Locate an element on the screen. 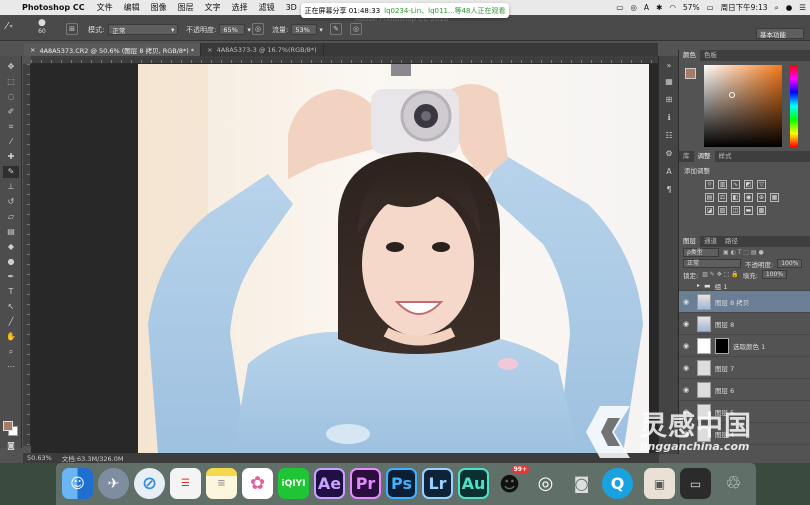 The image size is (810, 505). paths-panel-icon: ⚙ is located at coordinates (669, 154).